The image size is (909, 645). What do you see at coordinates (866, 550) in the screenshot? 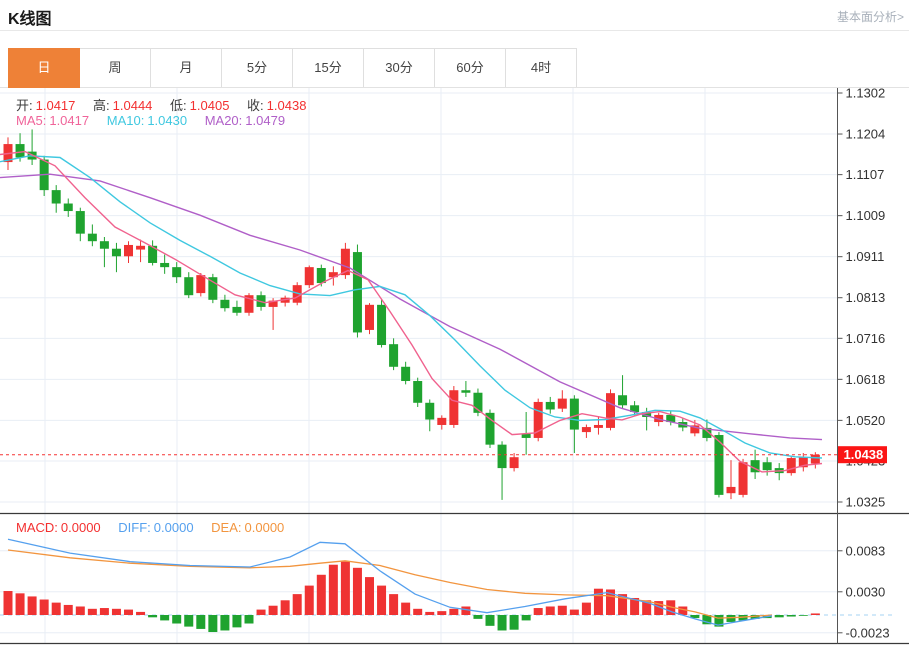
I see `macd-axis-label: 0.0083` at bounding box center [866, 550].